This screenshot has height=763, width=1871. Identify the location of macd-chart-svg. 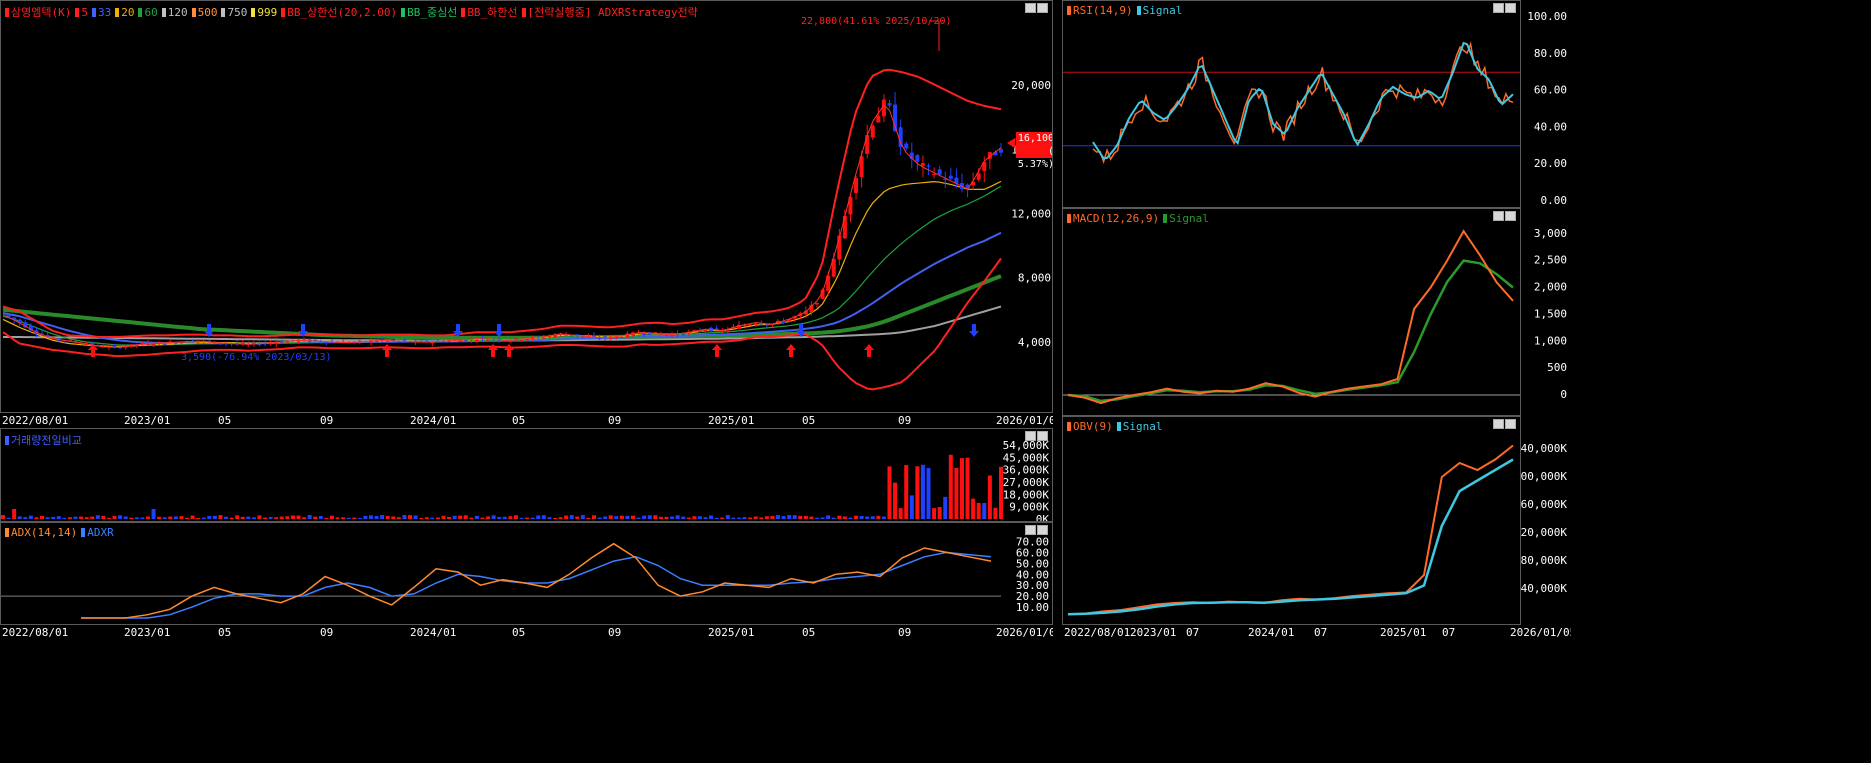
(1291, 317).